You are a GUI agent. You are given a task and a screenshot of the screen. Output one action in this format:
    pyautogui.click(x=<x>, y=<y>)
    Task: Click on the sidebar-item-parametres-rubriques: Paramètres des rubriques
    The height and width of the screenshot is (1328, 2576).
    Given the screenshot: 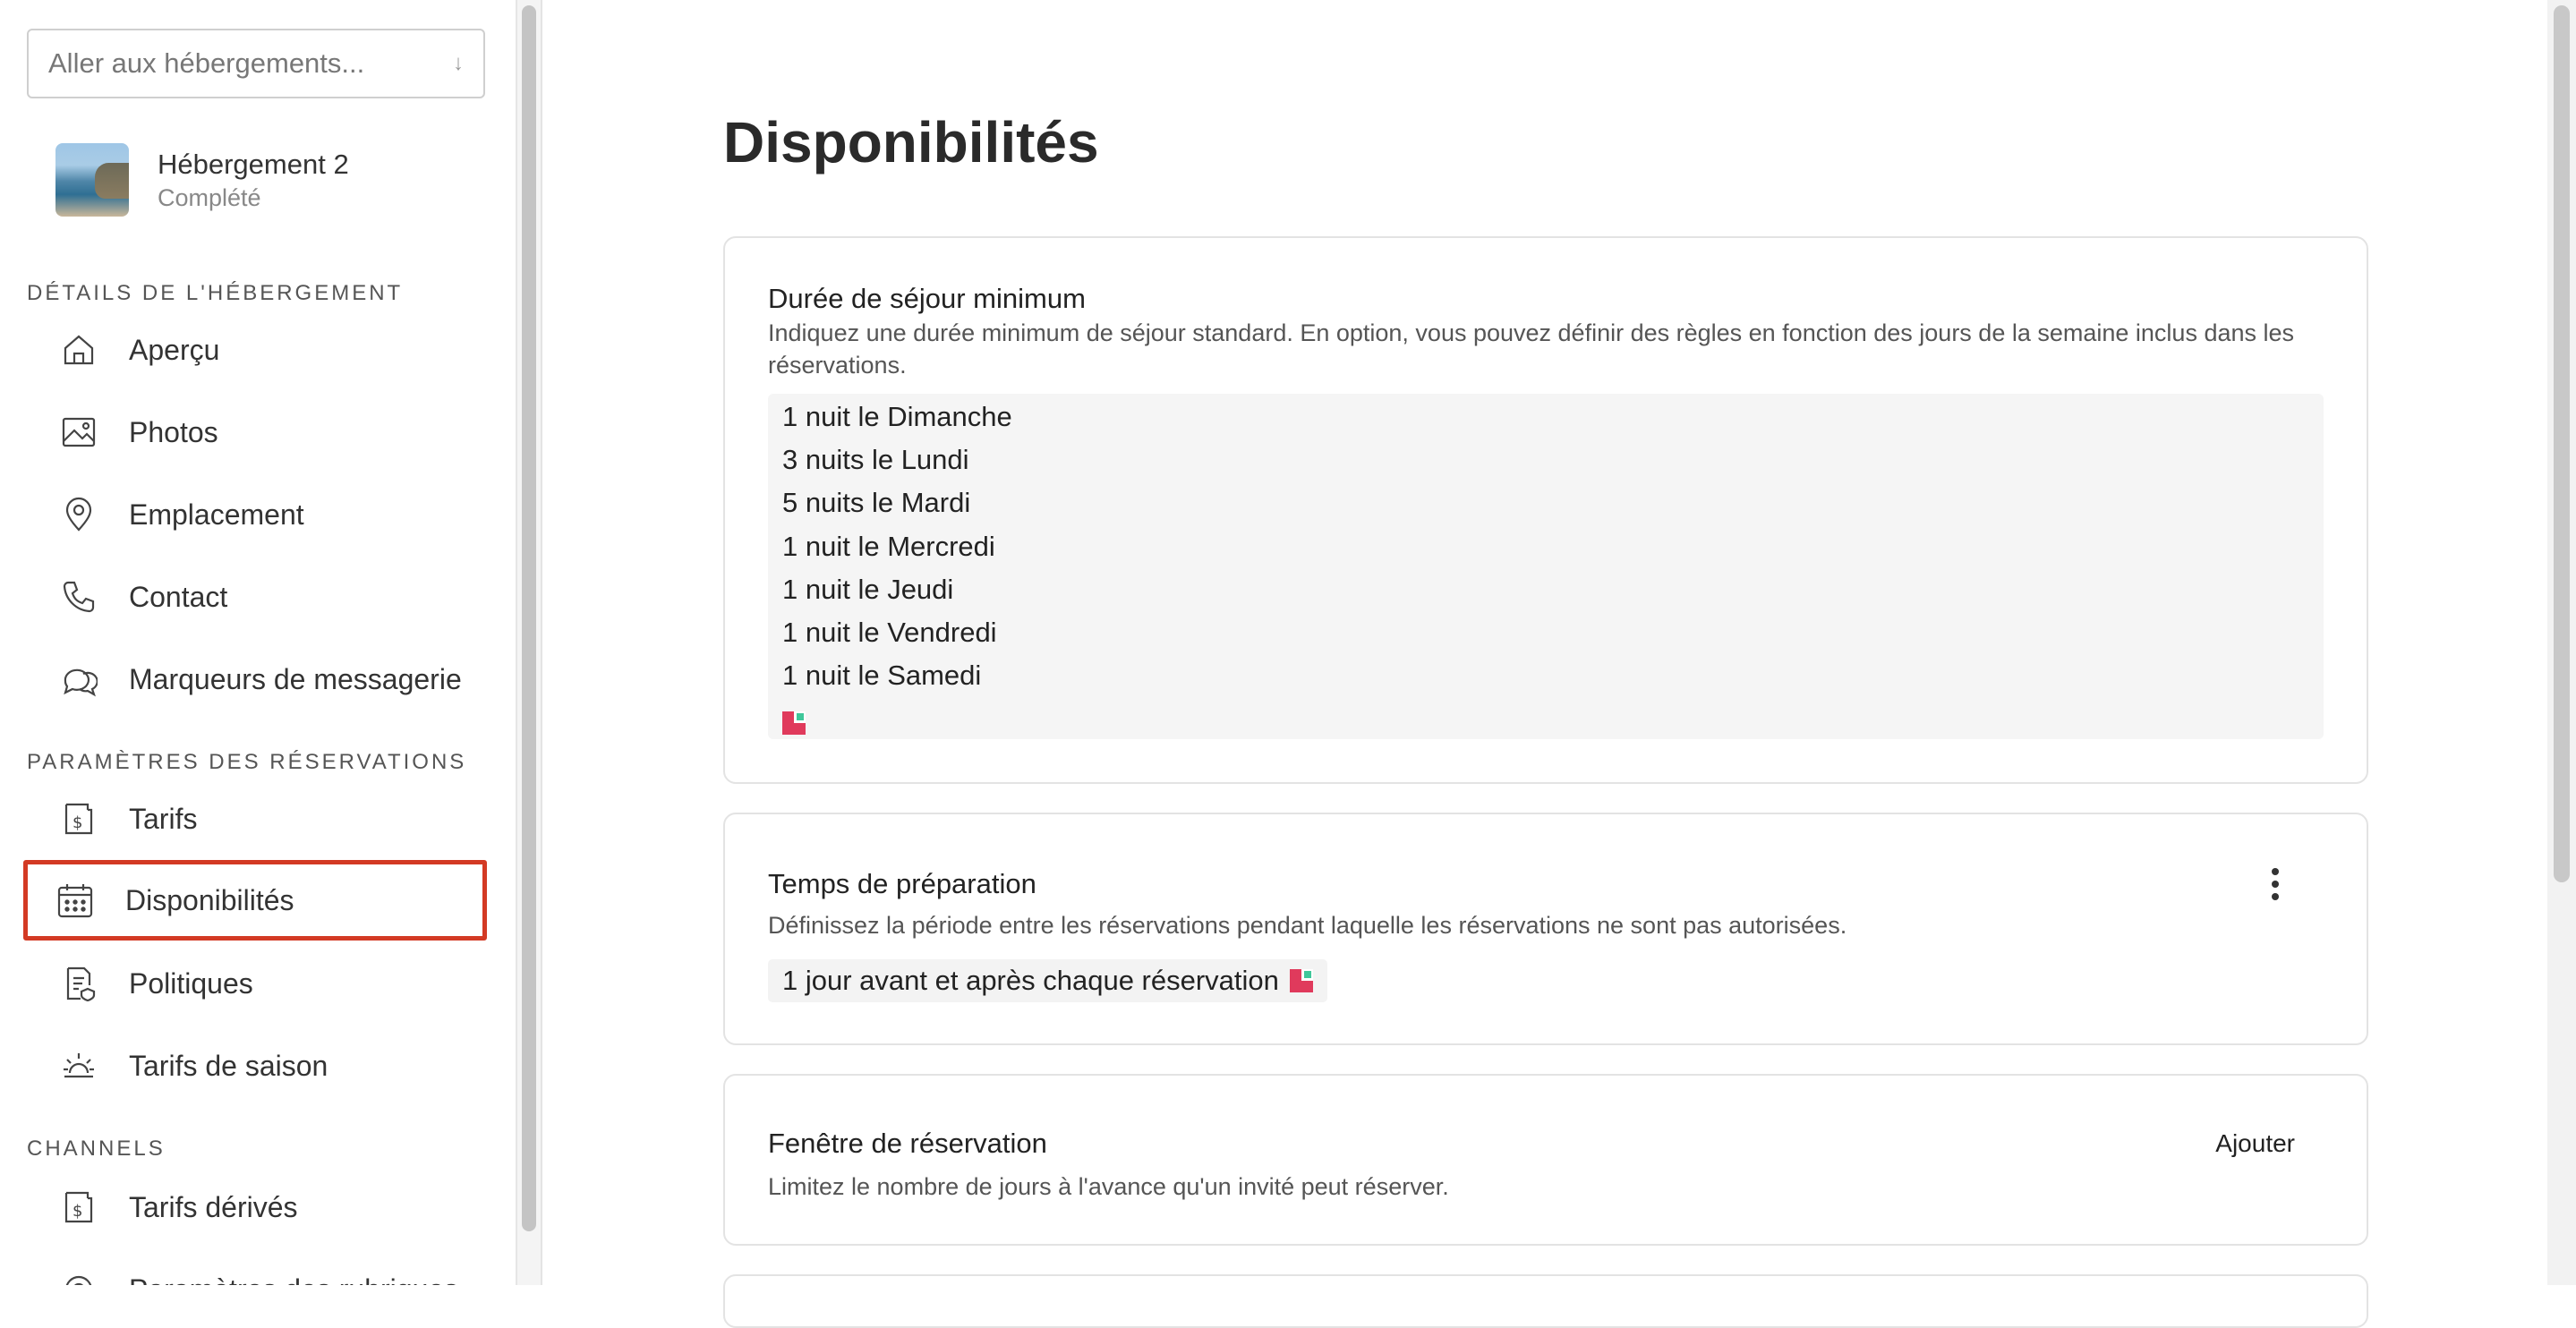 What is the action you would take?
    pyautogui.click(x=255, y=1268)
    